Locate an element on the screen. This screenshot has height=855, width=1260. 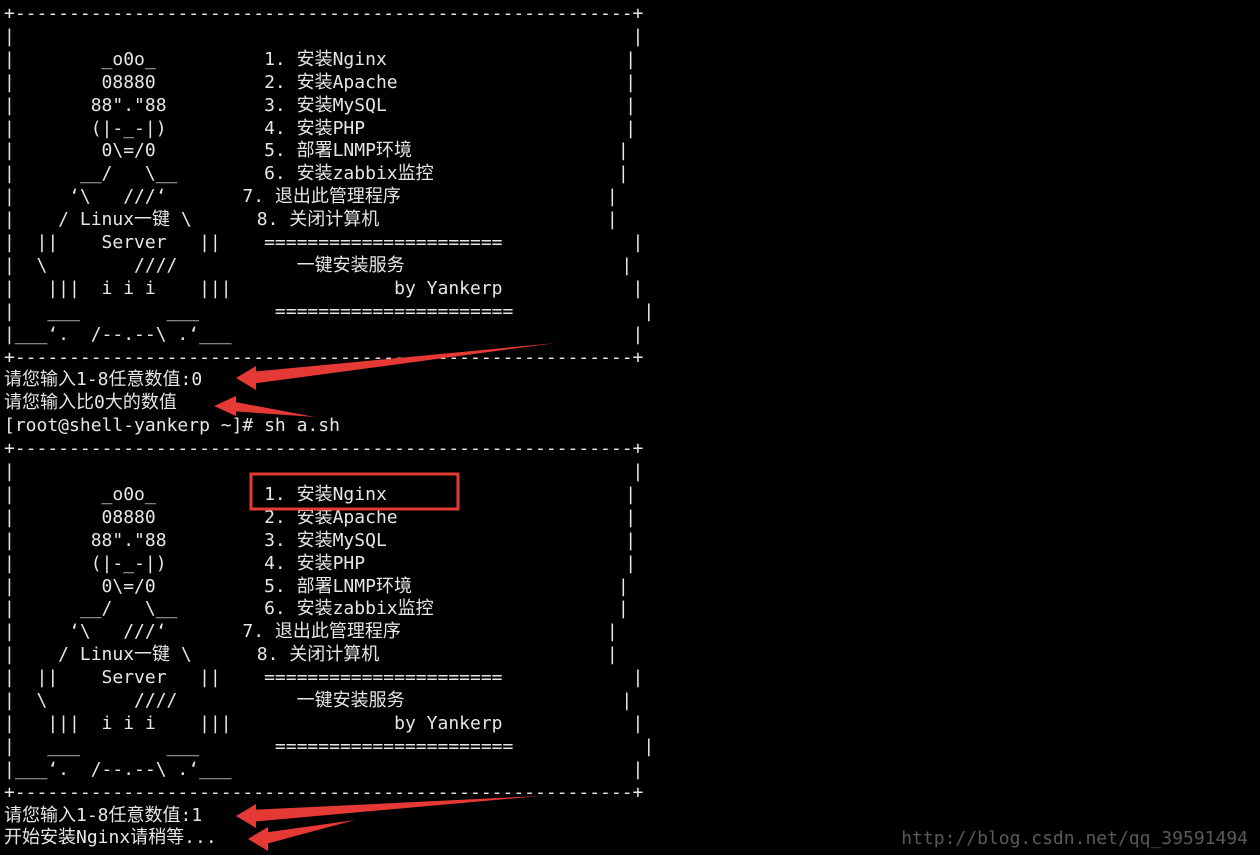
watermark: http://blog.csdn.net/qq_39591494 is located at coordinates (1074, 838).